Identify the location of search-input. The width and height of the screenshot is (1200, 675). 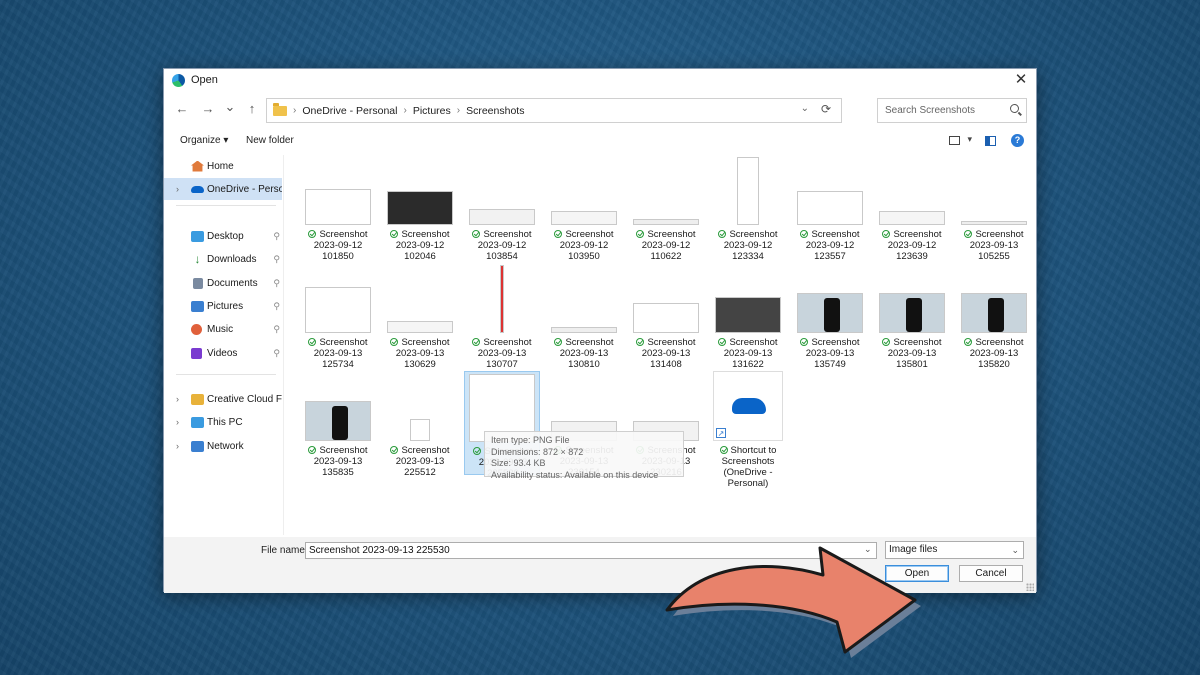
(942, 110).